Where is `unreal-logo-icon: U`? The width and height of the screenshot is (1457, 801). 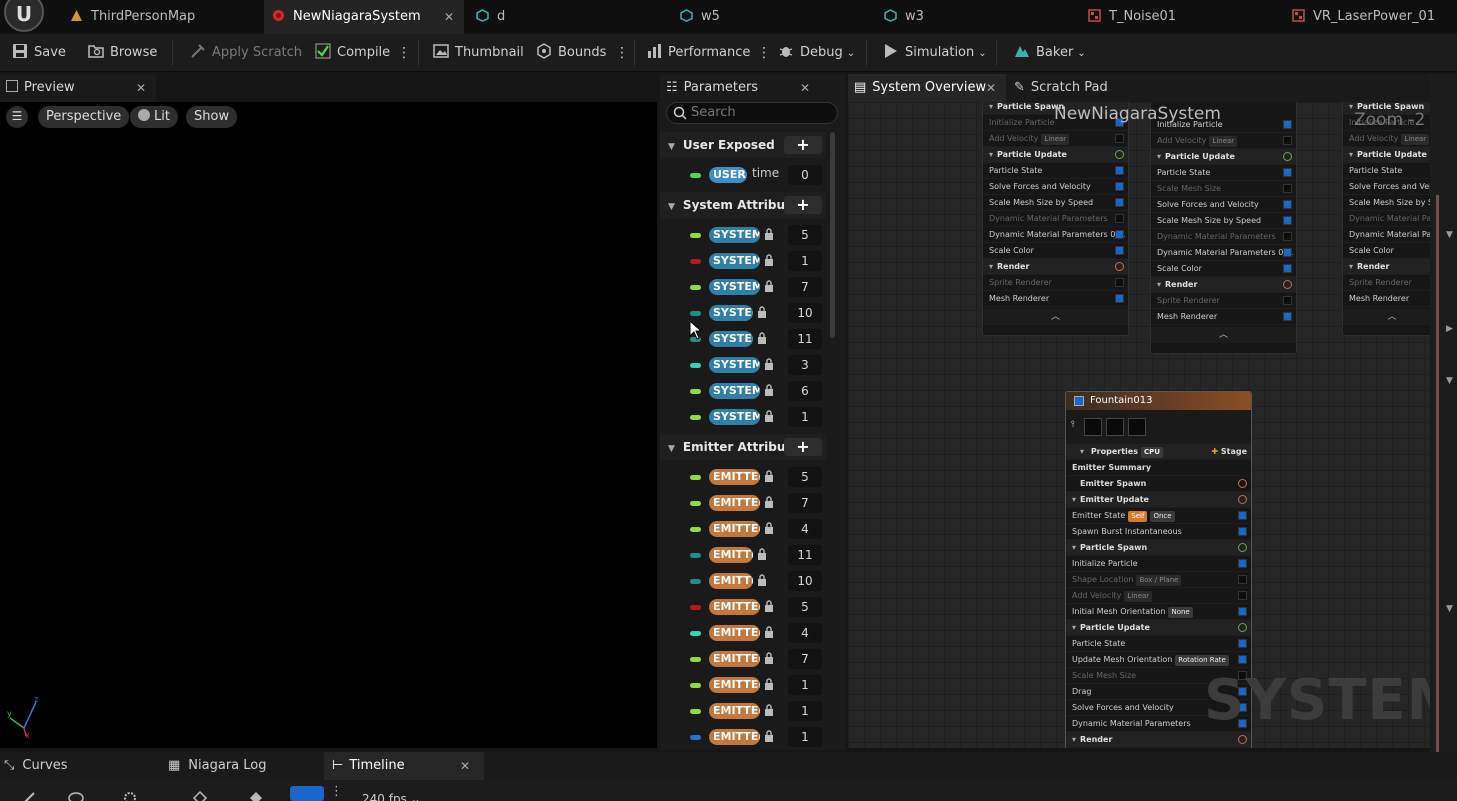
unreal-logo-icon: U is located at coordinates (24, 16).